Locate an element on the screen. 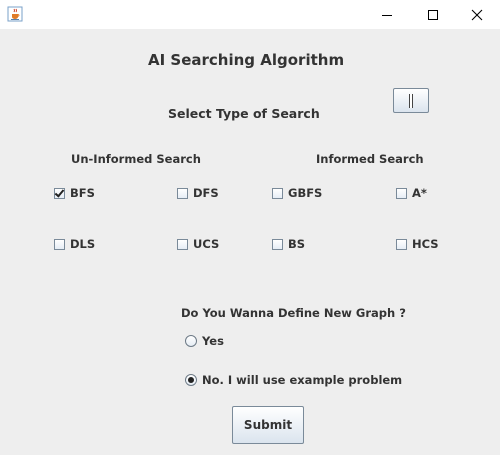 The height and width of the screenshot is (455, 500). astar-checkbox-box is located at coordinates (401, 193).